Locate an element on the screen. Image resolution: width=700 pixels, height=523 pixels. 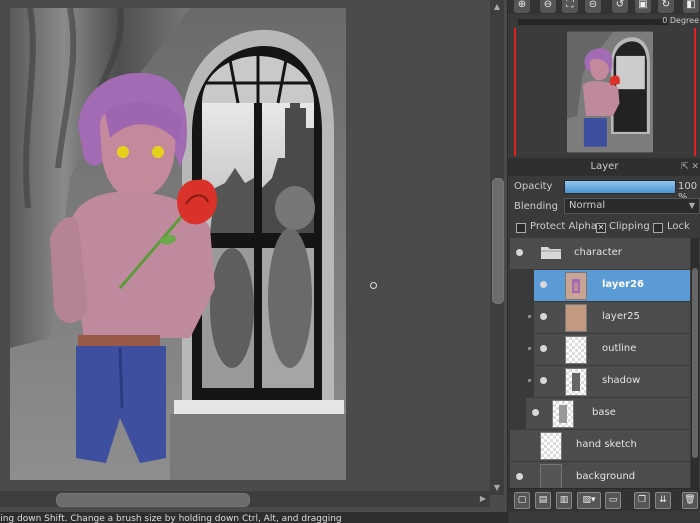
rotation-value: 0 Degree is located at coordinates (680, 20).